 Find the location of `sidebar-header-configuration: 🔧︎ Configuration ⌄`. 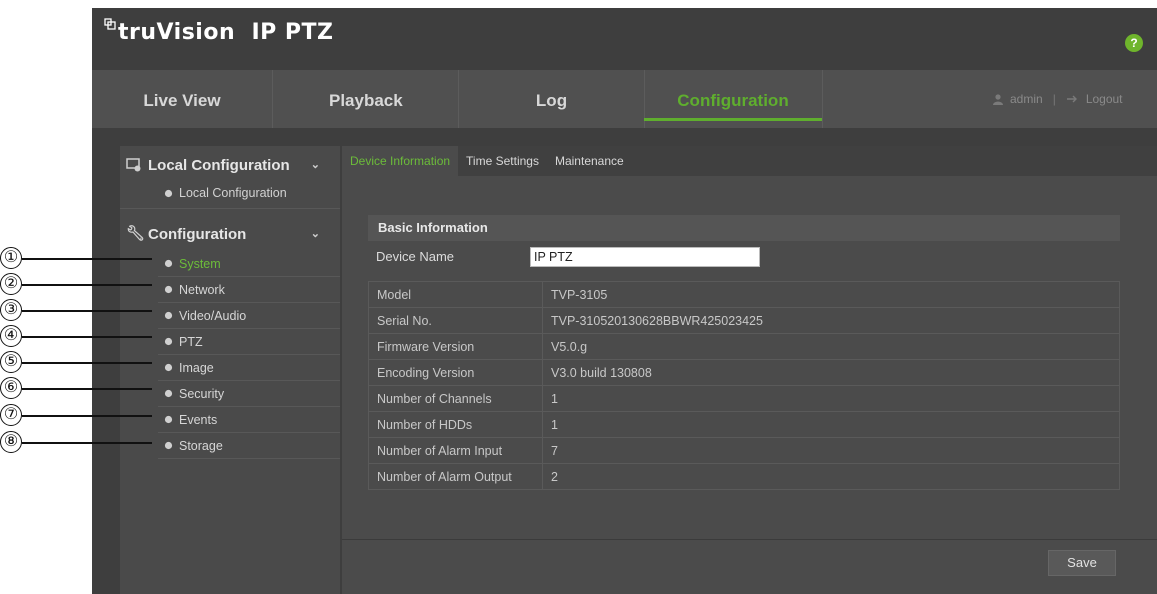

sidebar-header-configuration: 🔧︎ Configuration ⌄ is located at coordinates (230, 234).